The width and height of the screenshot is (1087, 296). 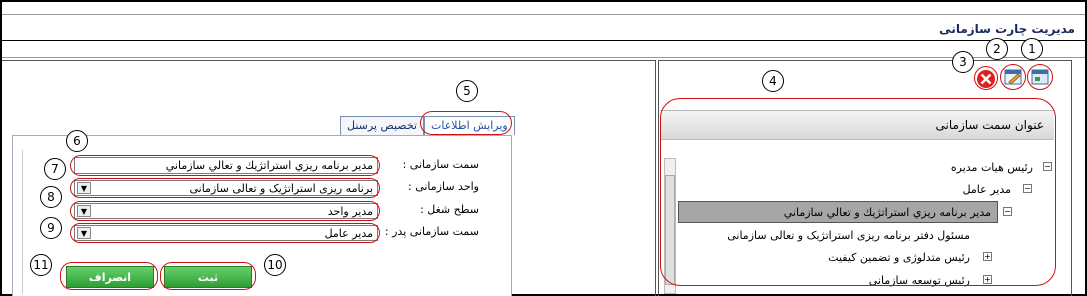 What do you see at coordinates (543, 40) in the screenshot?
I see `title-divider` at bounding box center [543, 40].